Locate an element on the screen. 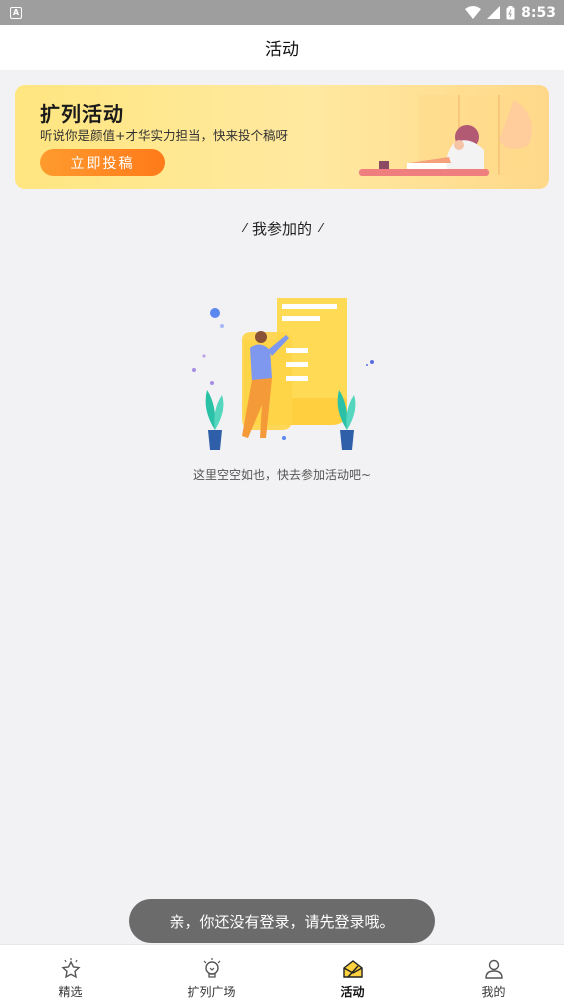  clock: 8:53 is located at coordinates (538, 12).